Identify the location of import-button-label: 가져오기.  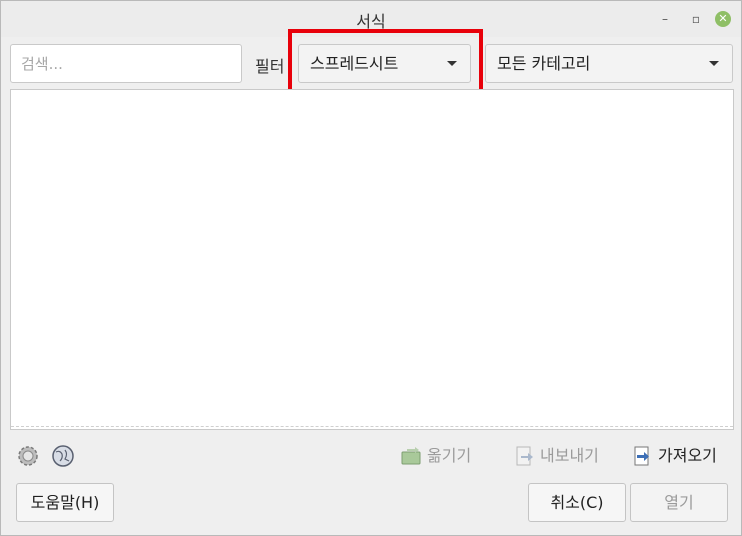
(687, 455).